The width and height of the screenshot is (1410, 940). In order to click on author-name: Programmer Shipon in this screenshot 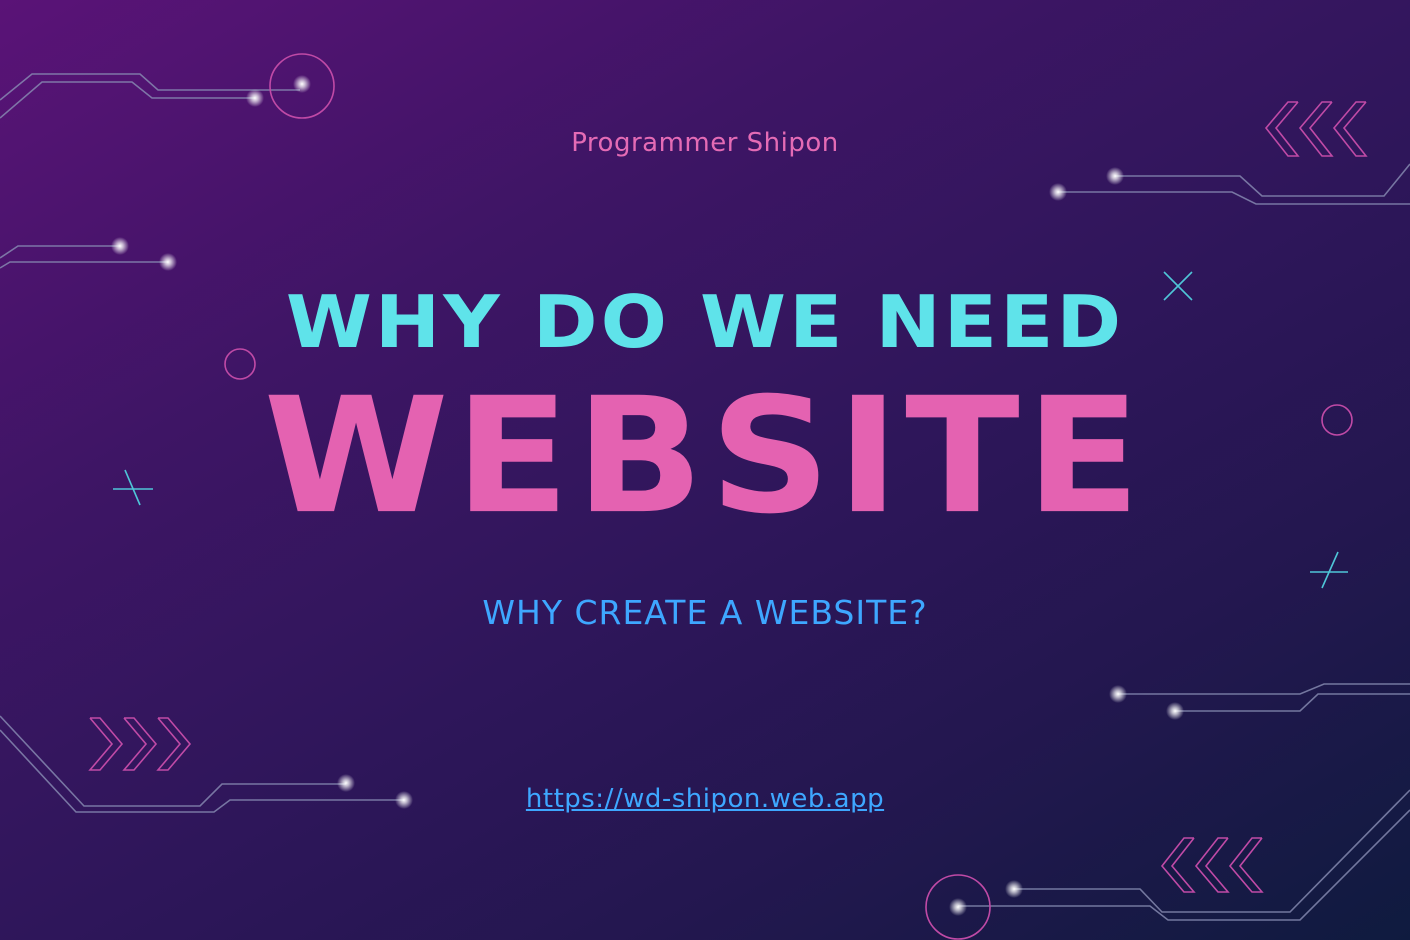, I will do `click(705, 143)`.